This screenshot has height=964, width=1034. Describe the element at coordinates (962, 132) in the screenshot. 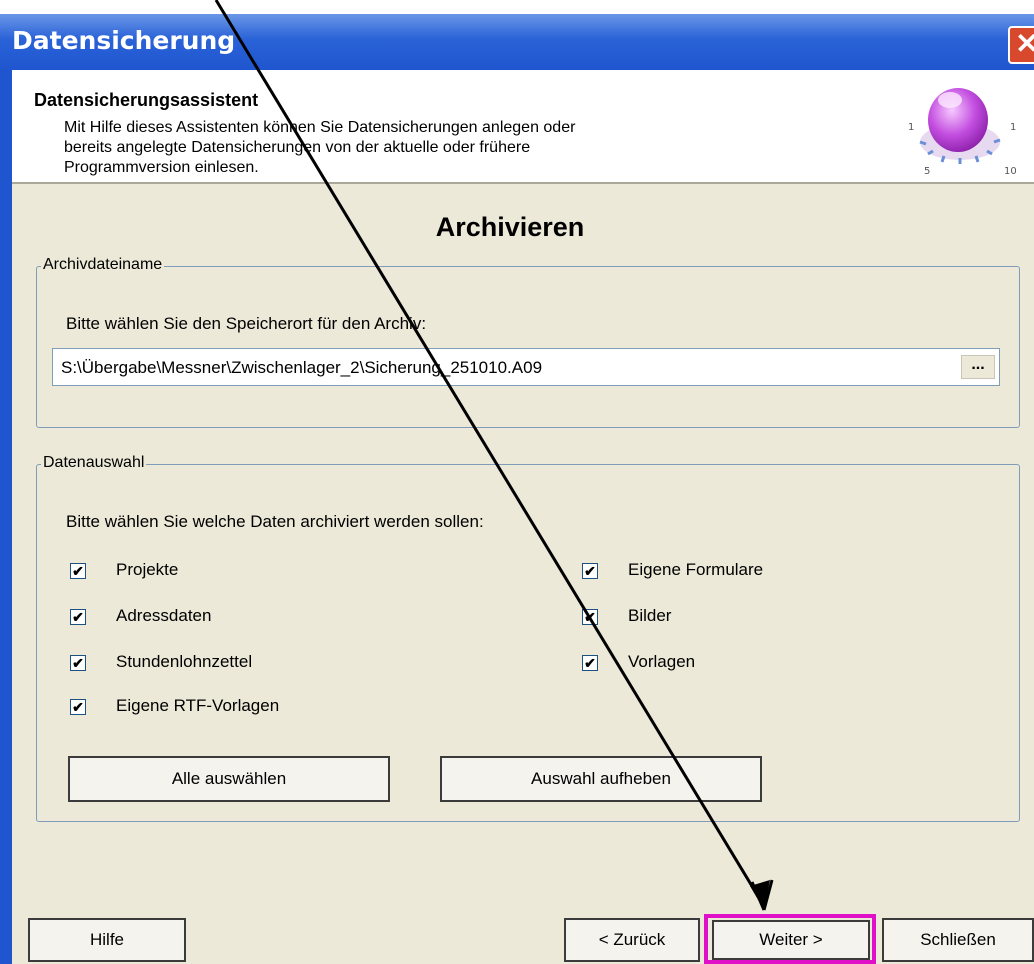

I see `knob-dial-icon: 1 1 5 10` at that location.